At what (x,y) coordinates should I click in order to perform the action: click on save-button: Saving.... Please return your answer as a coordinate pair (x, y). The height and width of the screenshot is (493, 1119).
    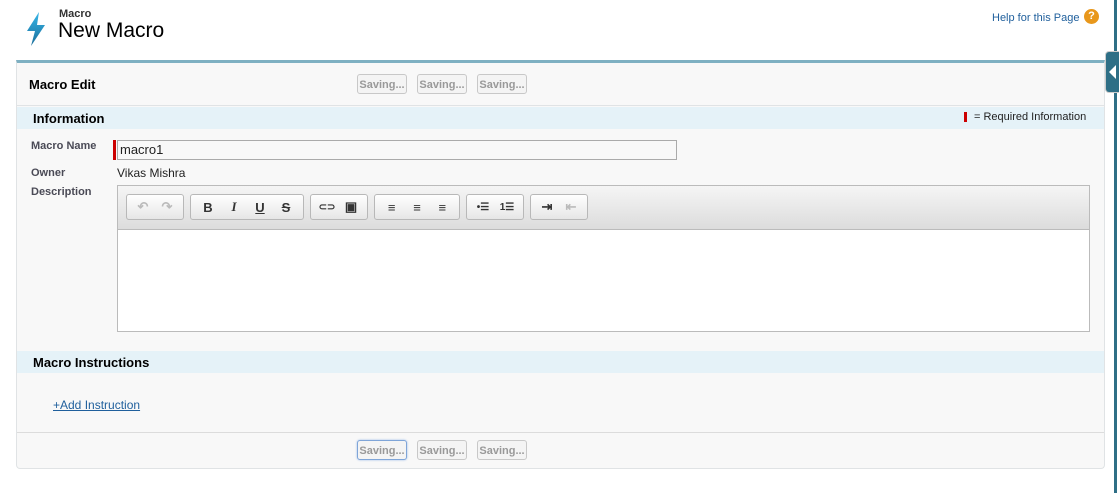
    Looking at the image, I should click on (382, 84).